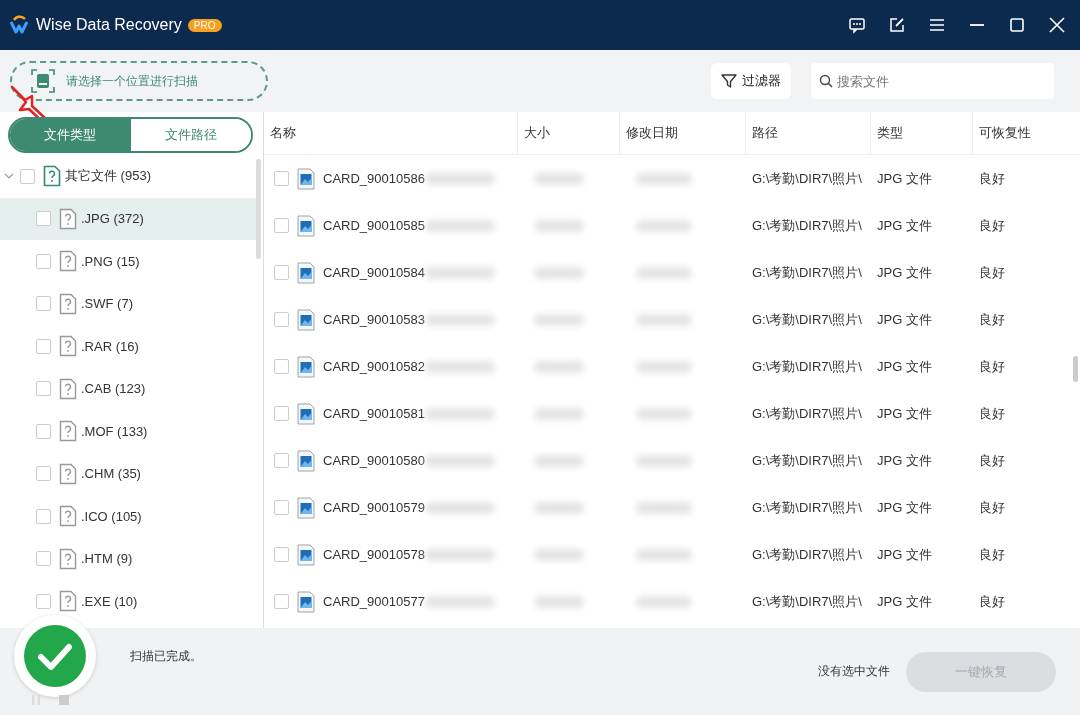 This screenshot has width=1080, height=715. I want to click on tree-item: .SWF (7), so click(128, 303).